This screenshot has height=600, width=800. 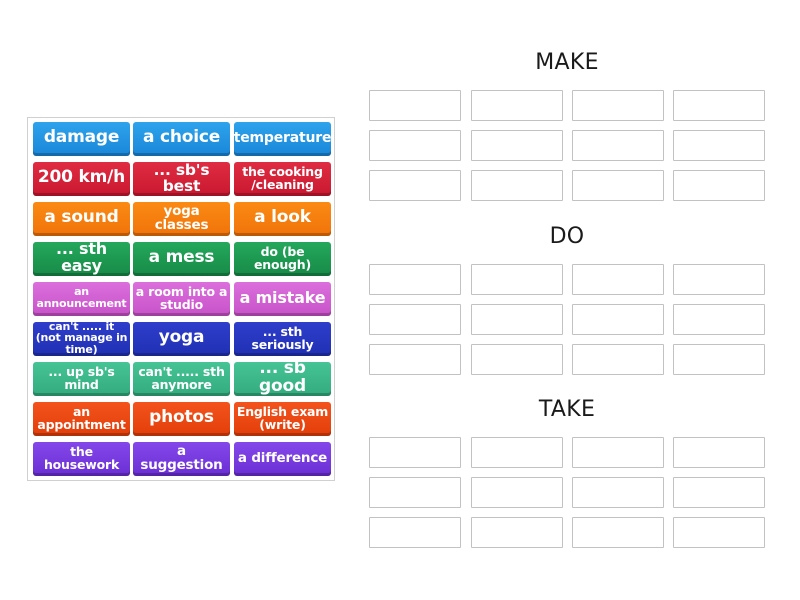 I want to click on tile-label: yoga classes, so click(x=181, y=217).